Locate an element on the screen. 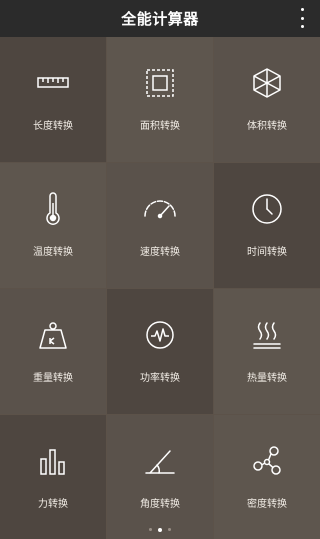  tile-label: 体积转换 is located at coordinates (267, 126).